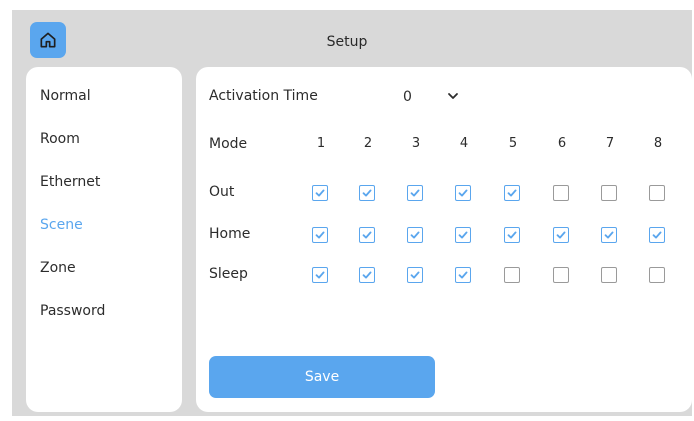 The width and height of the screenshot is (694, 421). I want to click on activation-time-value: 0, so click(407, 97).